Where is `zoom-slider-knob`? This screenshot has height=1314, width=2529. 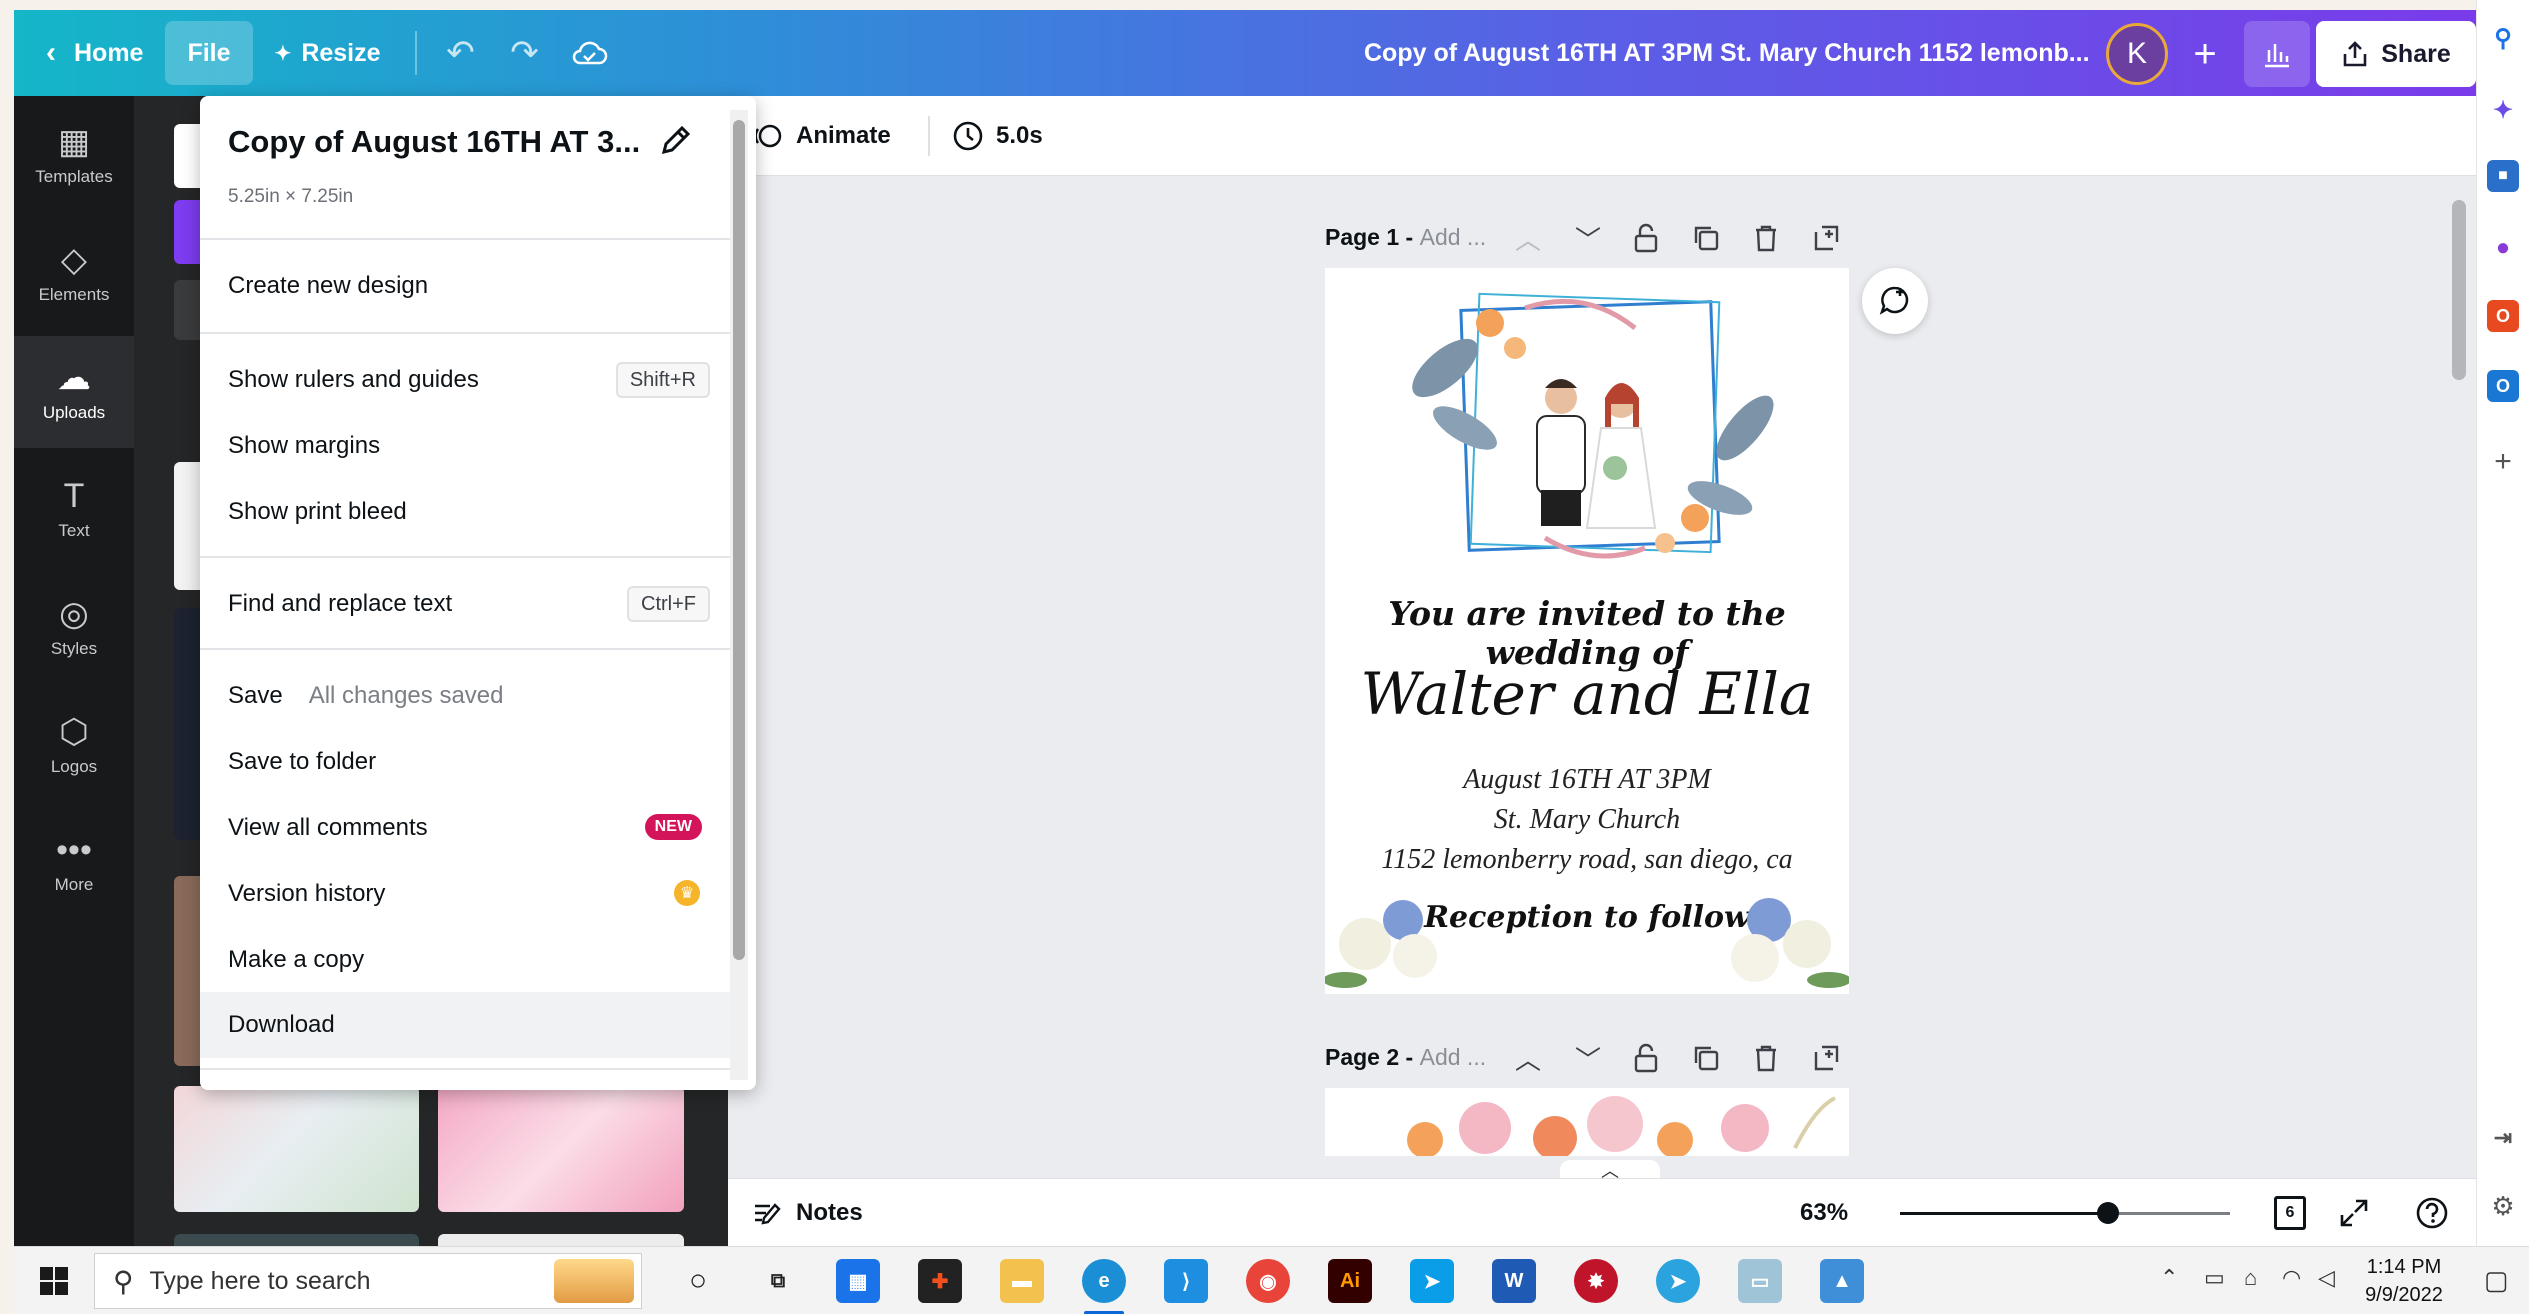
zoom-slider-knob is located at coordinates (2108, 1213).